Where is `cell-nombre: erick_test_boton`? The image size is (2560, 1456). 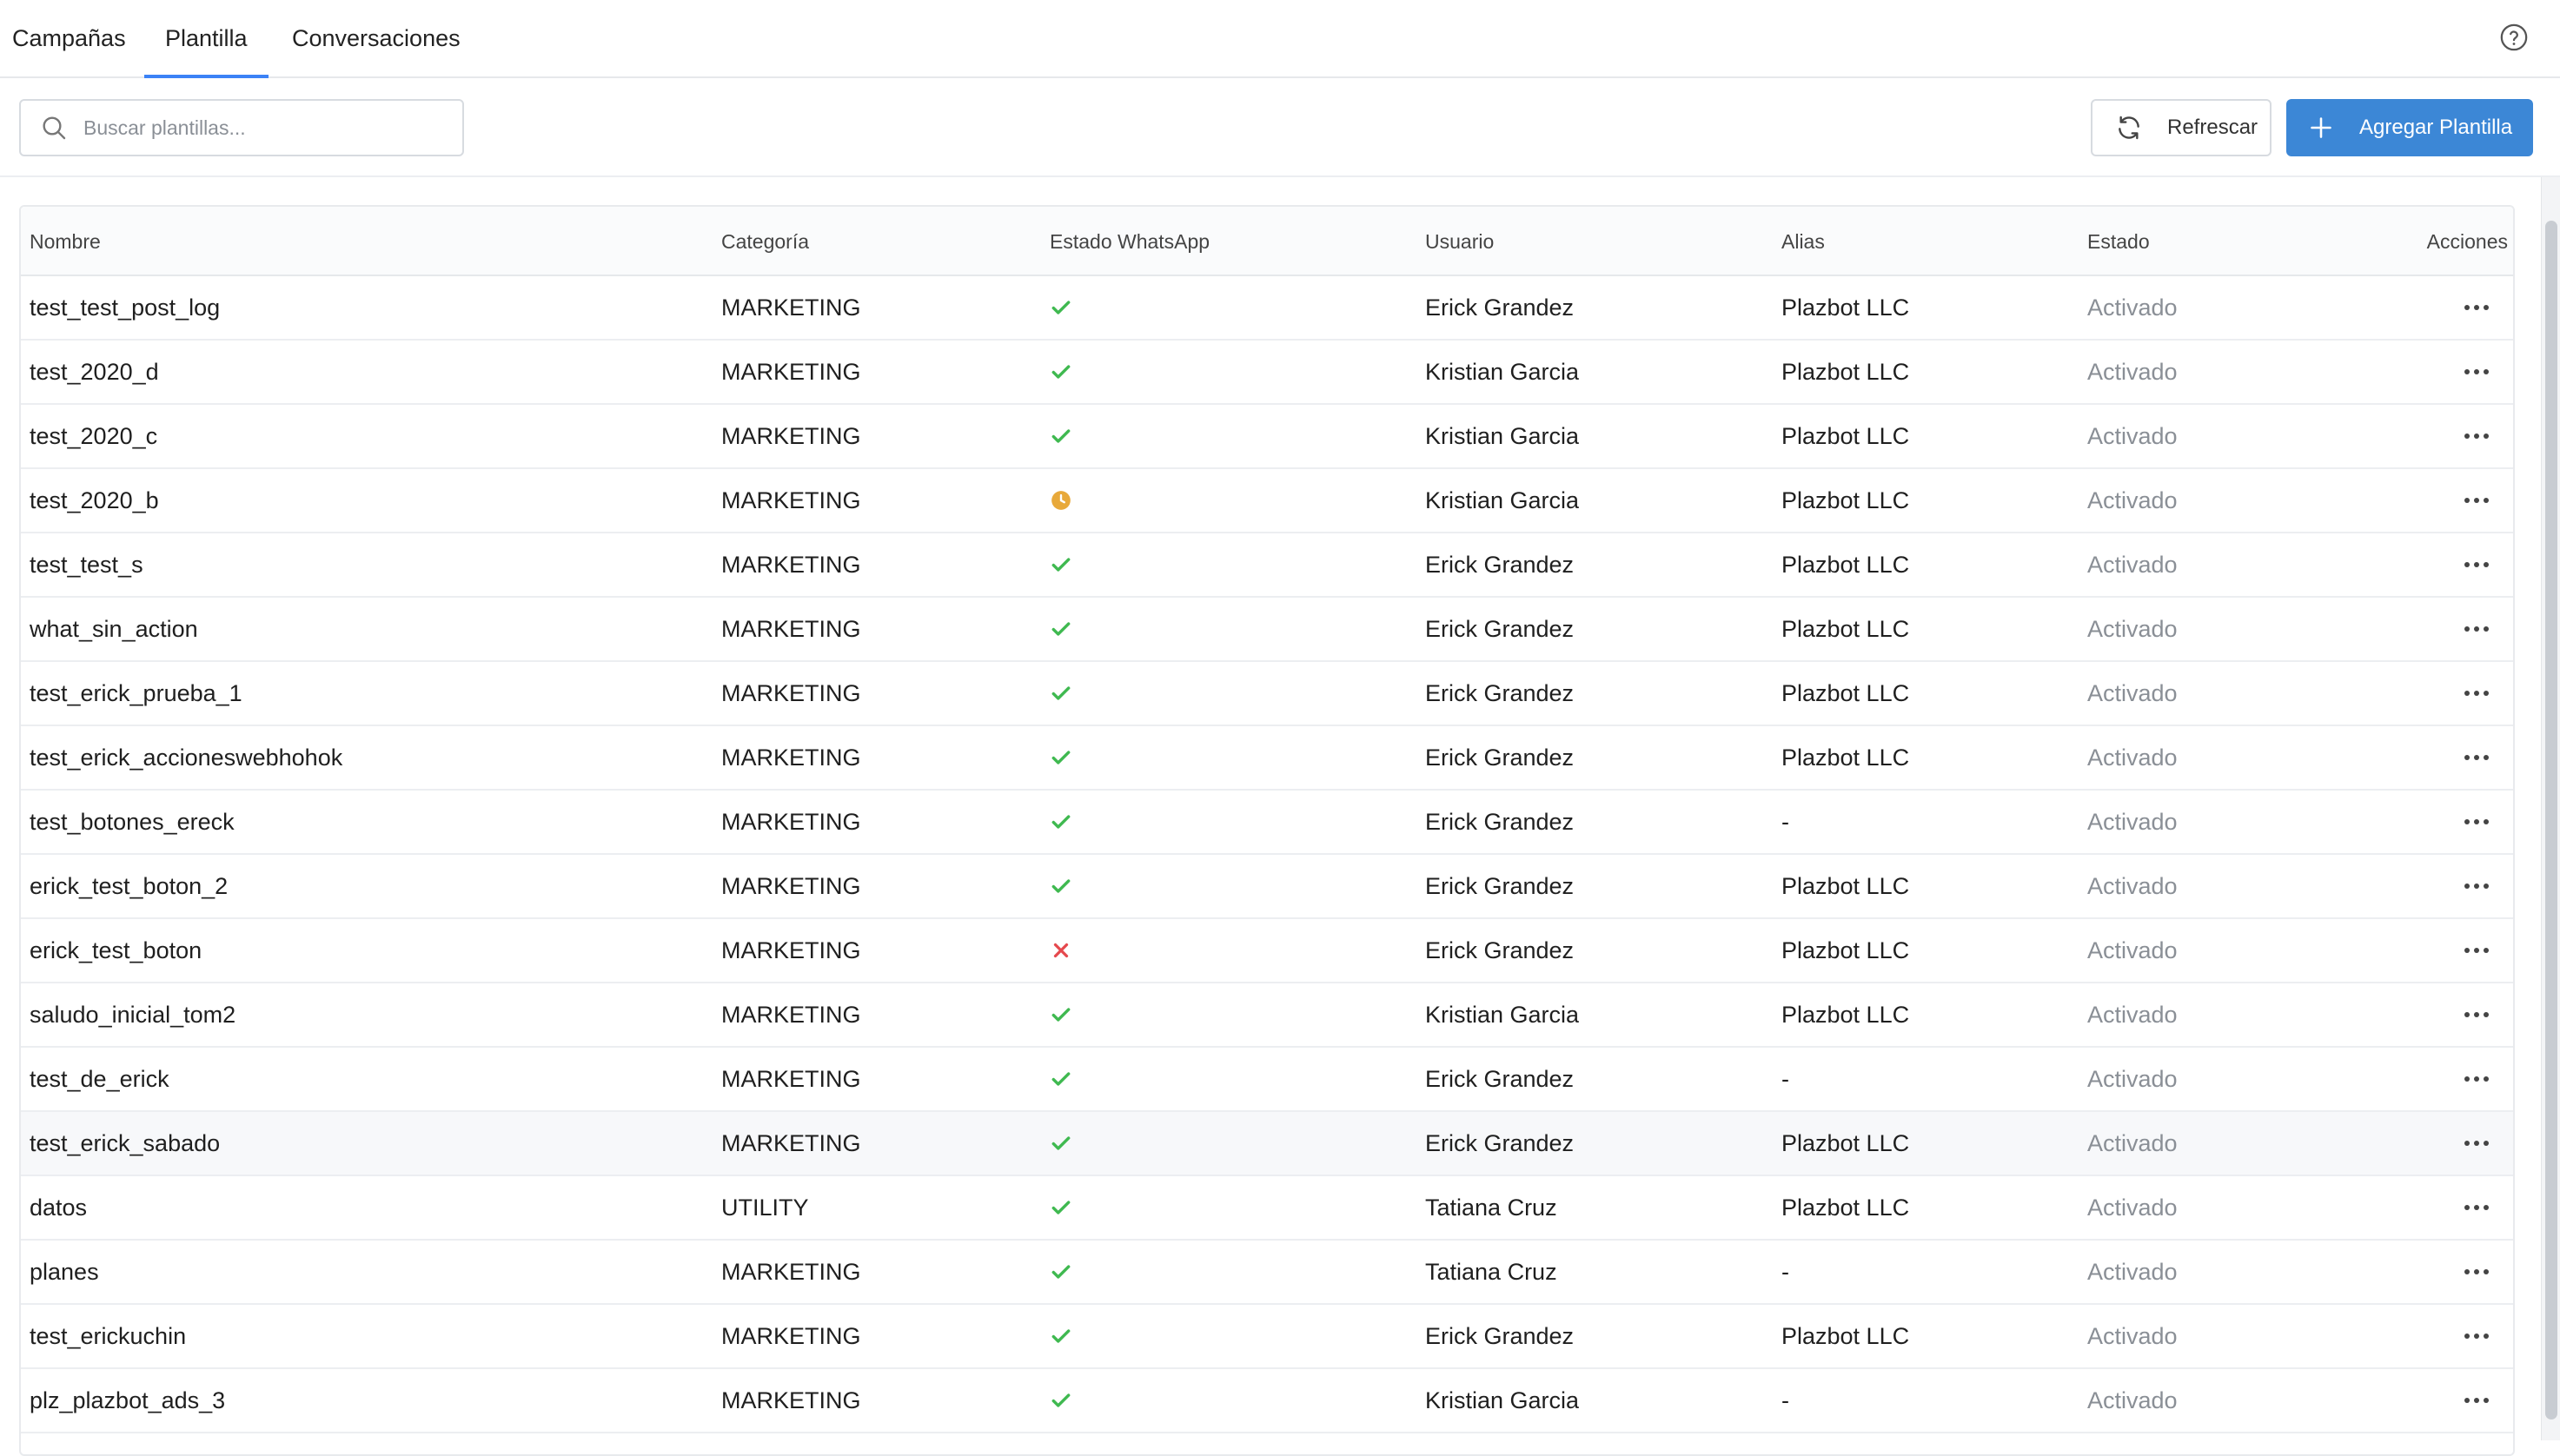 cell-nombre: erick_test_boton is located at coordinates (116, 950).